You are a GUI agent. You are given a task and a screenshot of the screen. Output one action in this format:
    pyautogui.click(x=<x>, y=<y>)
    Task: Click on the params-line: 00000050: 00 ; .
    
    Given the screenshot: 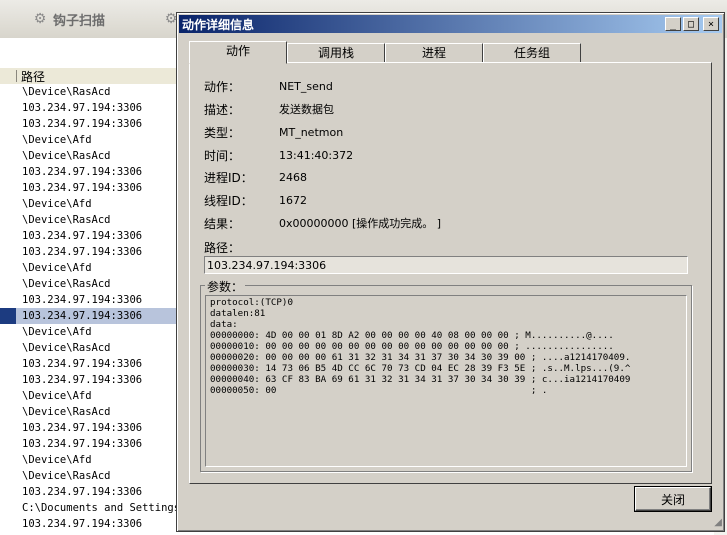 What is the action you would take?
    pyautogui.click(x=379, y=390)
    